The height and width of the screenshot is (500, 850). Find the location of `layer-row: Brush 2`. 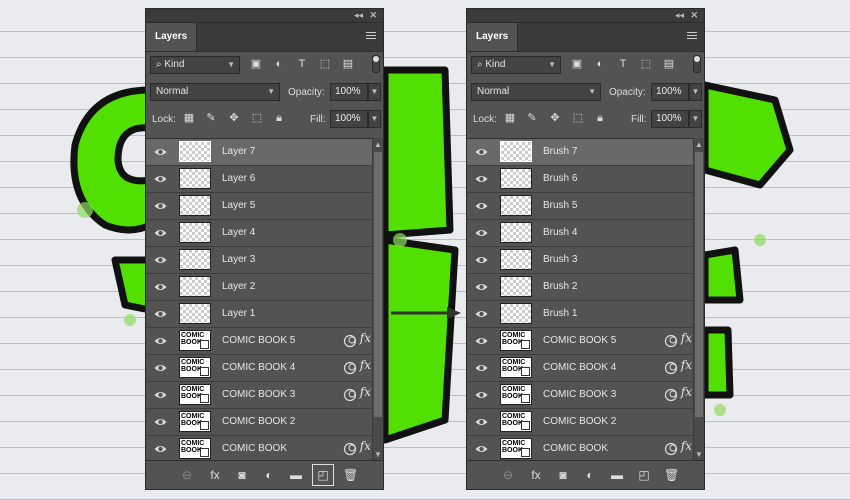

layer-row: Brush 2 is located at coordinates (585, 287).